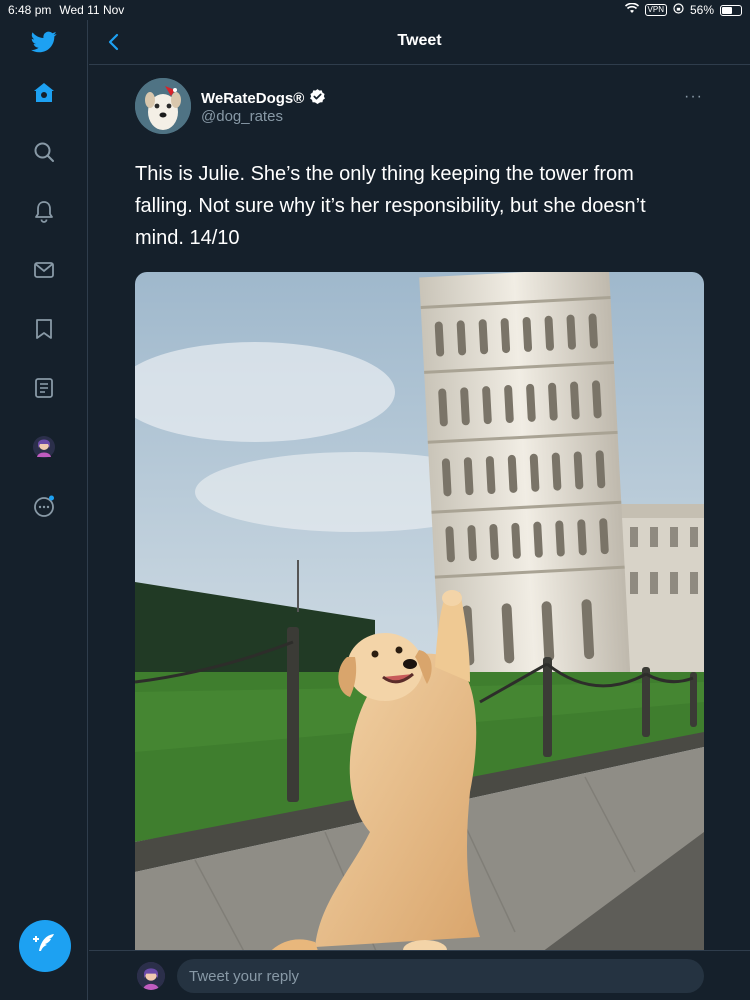 This screenshot has height=1000, width=750. I want to click on sidebar-nav, so click(44, 510).